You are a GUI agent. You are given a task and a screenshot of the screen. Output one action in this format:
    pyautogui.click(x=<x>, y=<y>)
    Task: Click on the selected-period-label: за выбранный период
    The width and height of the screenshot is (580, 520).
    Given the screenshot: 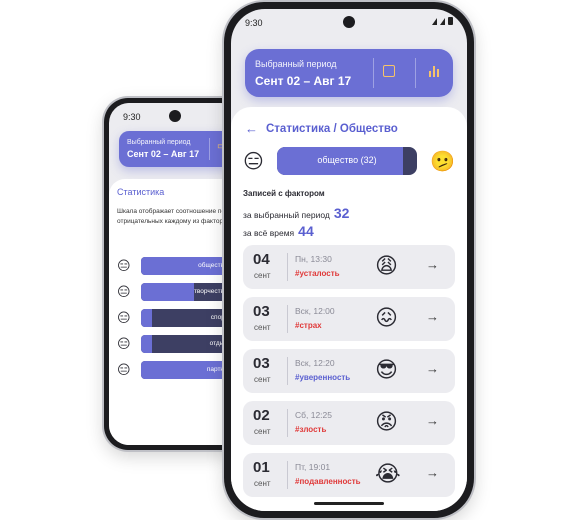 What is the action you would take?
    pyautogui.click(x=286, y=215)
    